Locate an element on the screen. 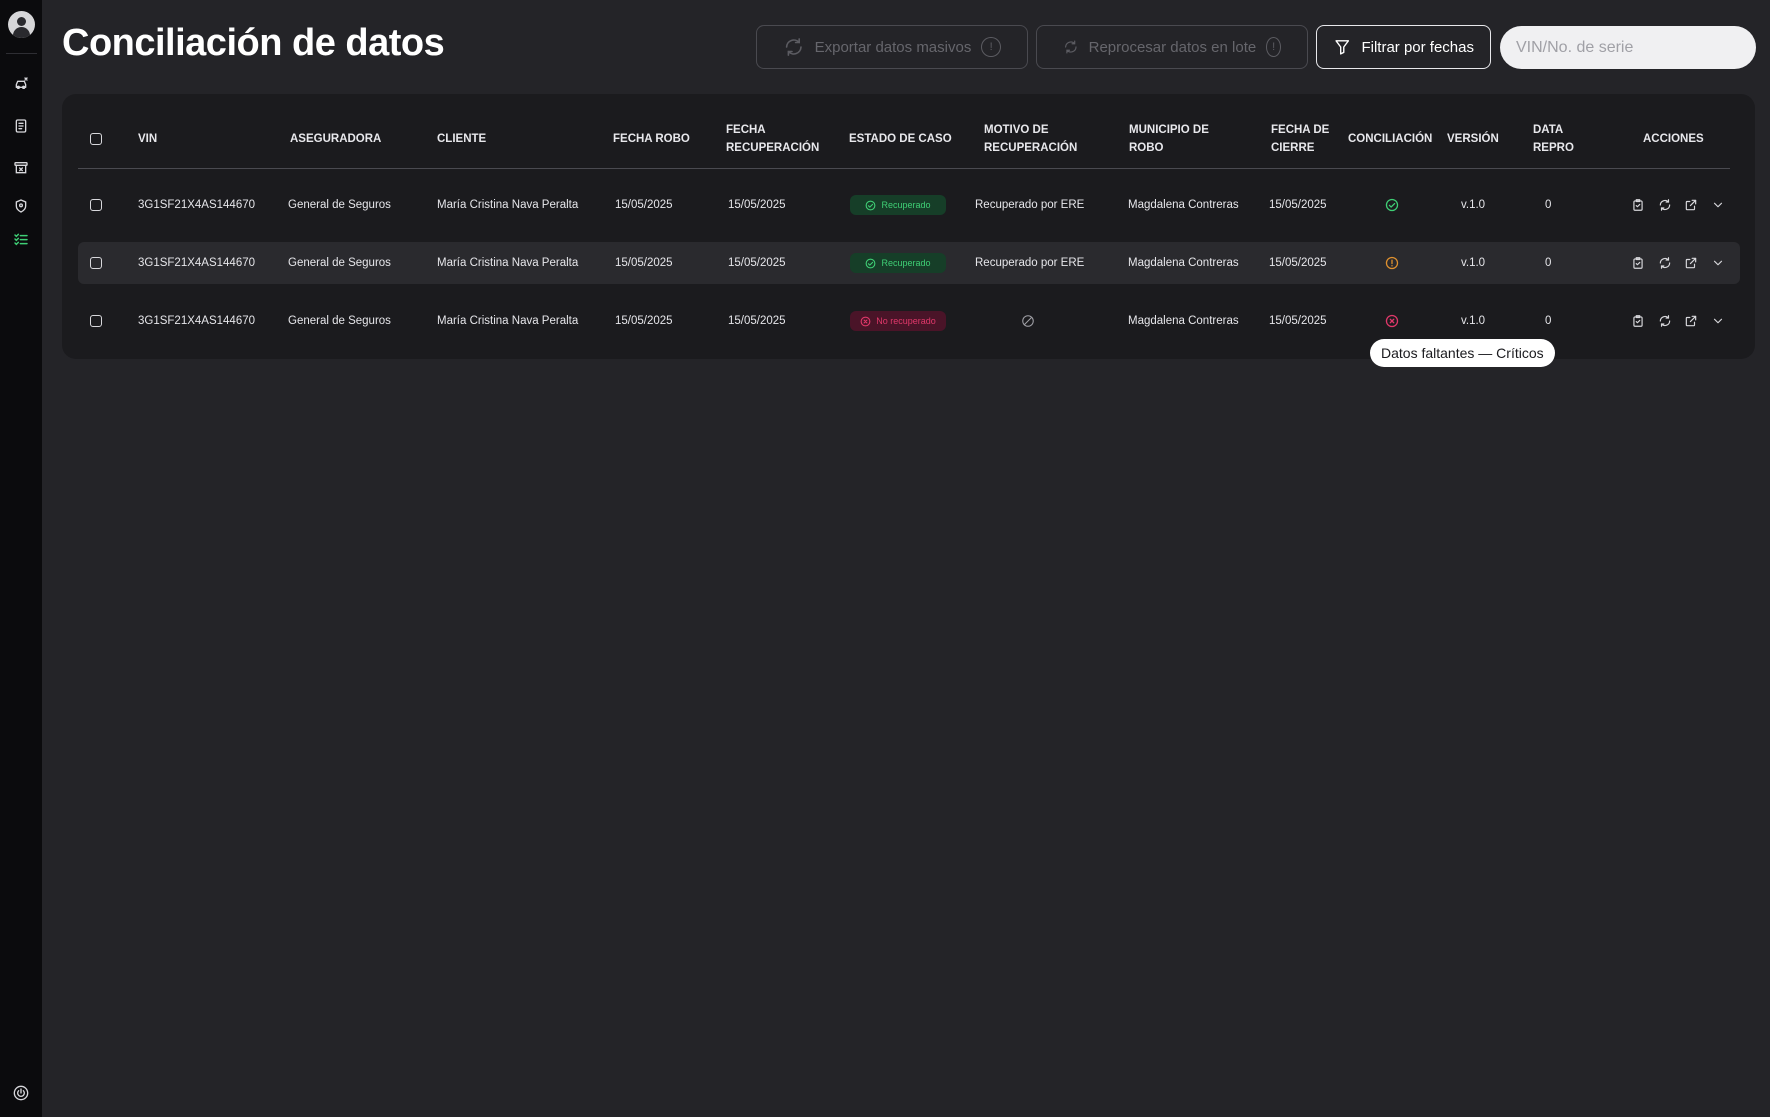 The width and height of the screenshot is (1770, 1117). header-fecha-cierre: FECHA DE CIERRE is located at coordinates (1300, 139).